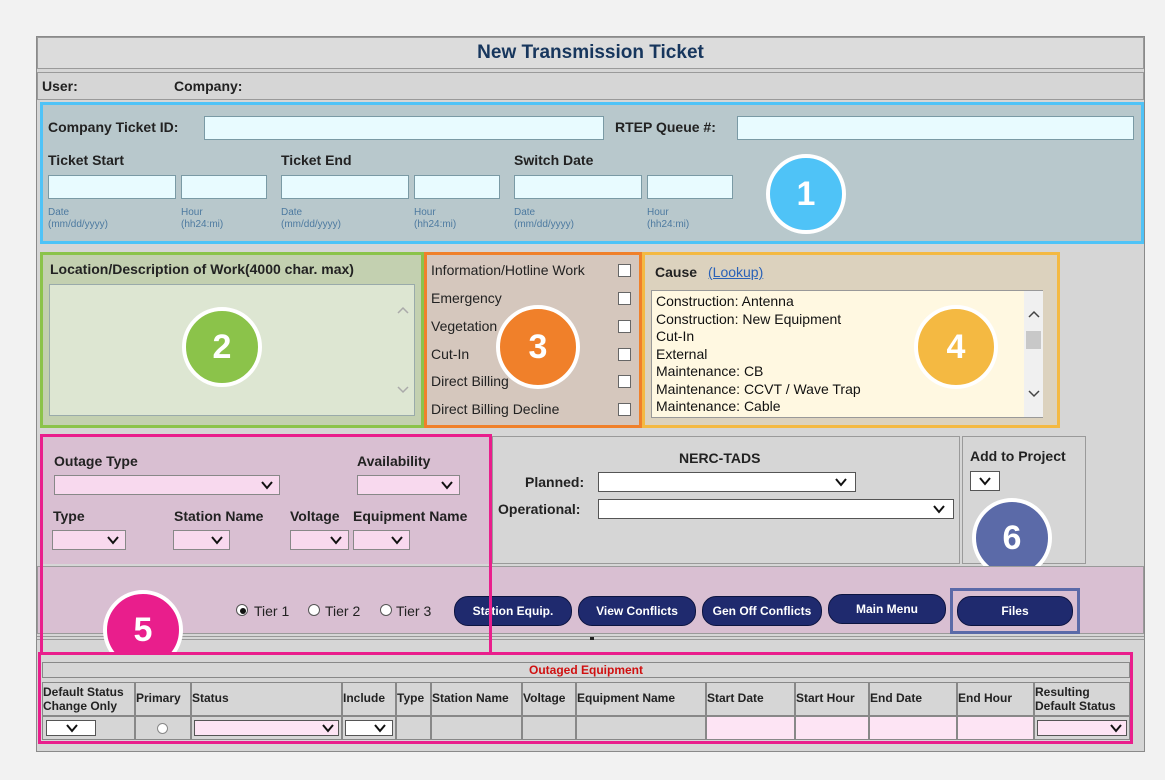 This screenshot has height=780, width=1165. I want to click on default-status-select, so click(71, 728).